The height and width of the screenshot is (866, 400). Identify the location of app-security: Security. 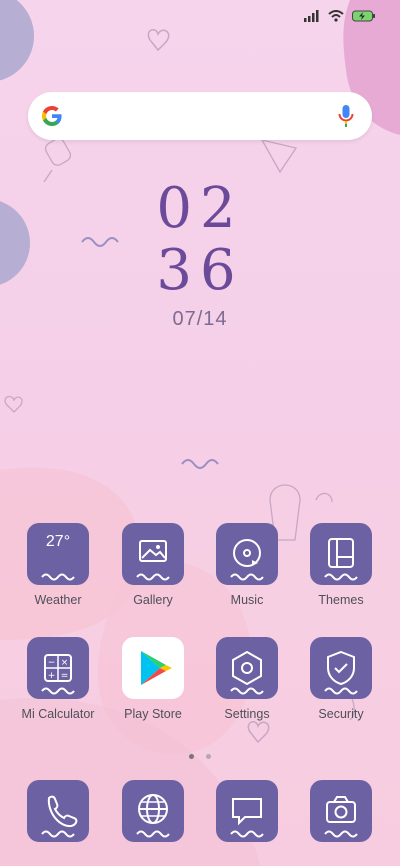
(341, 679).